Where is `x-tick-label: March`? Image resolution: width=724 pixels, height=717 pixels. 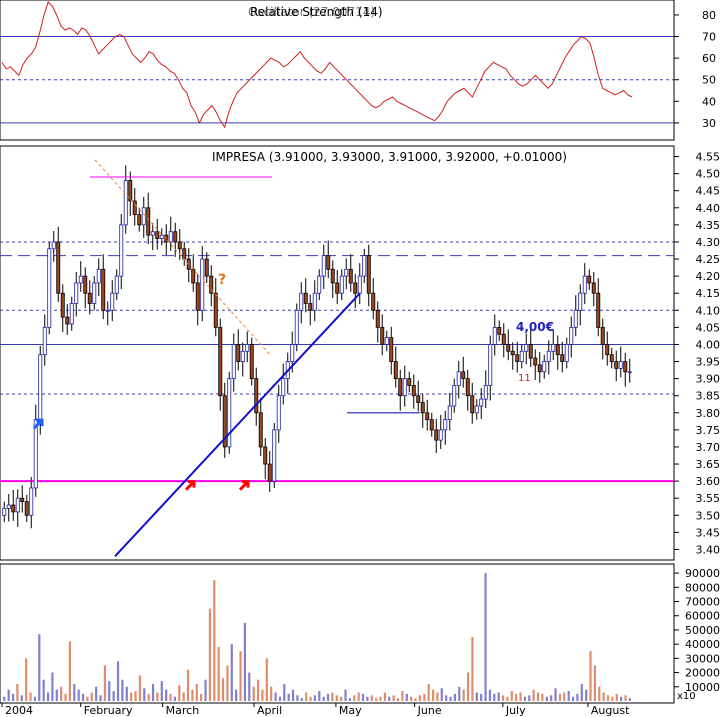 x-tick-label: March is located at coordinates (183, 710).